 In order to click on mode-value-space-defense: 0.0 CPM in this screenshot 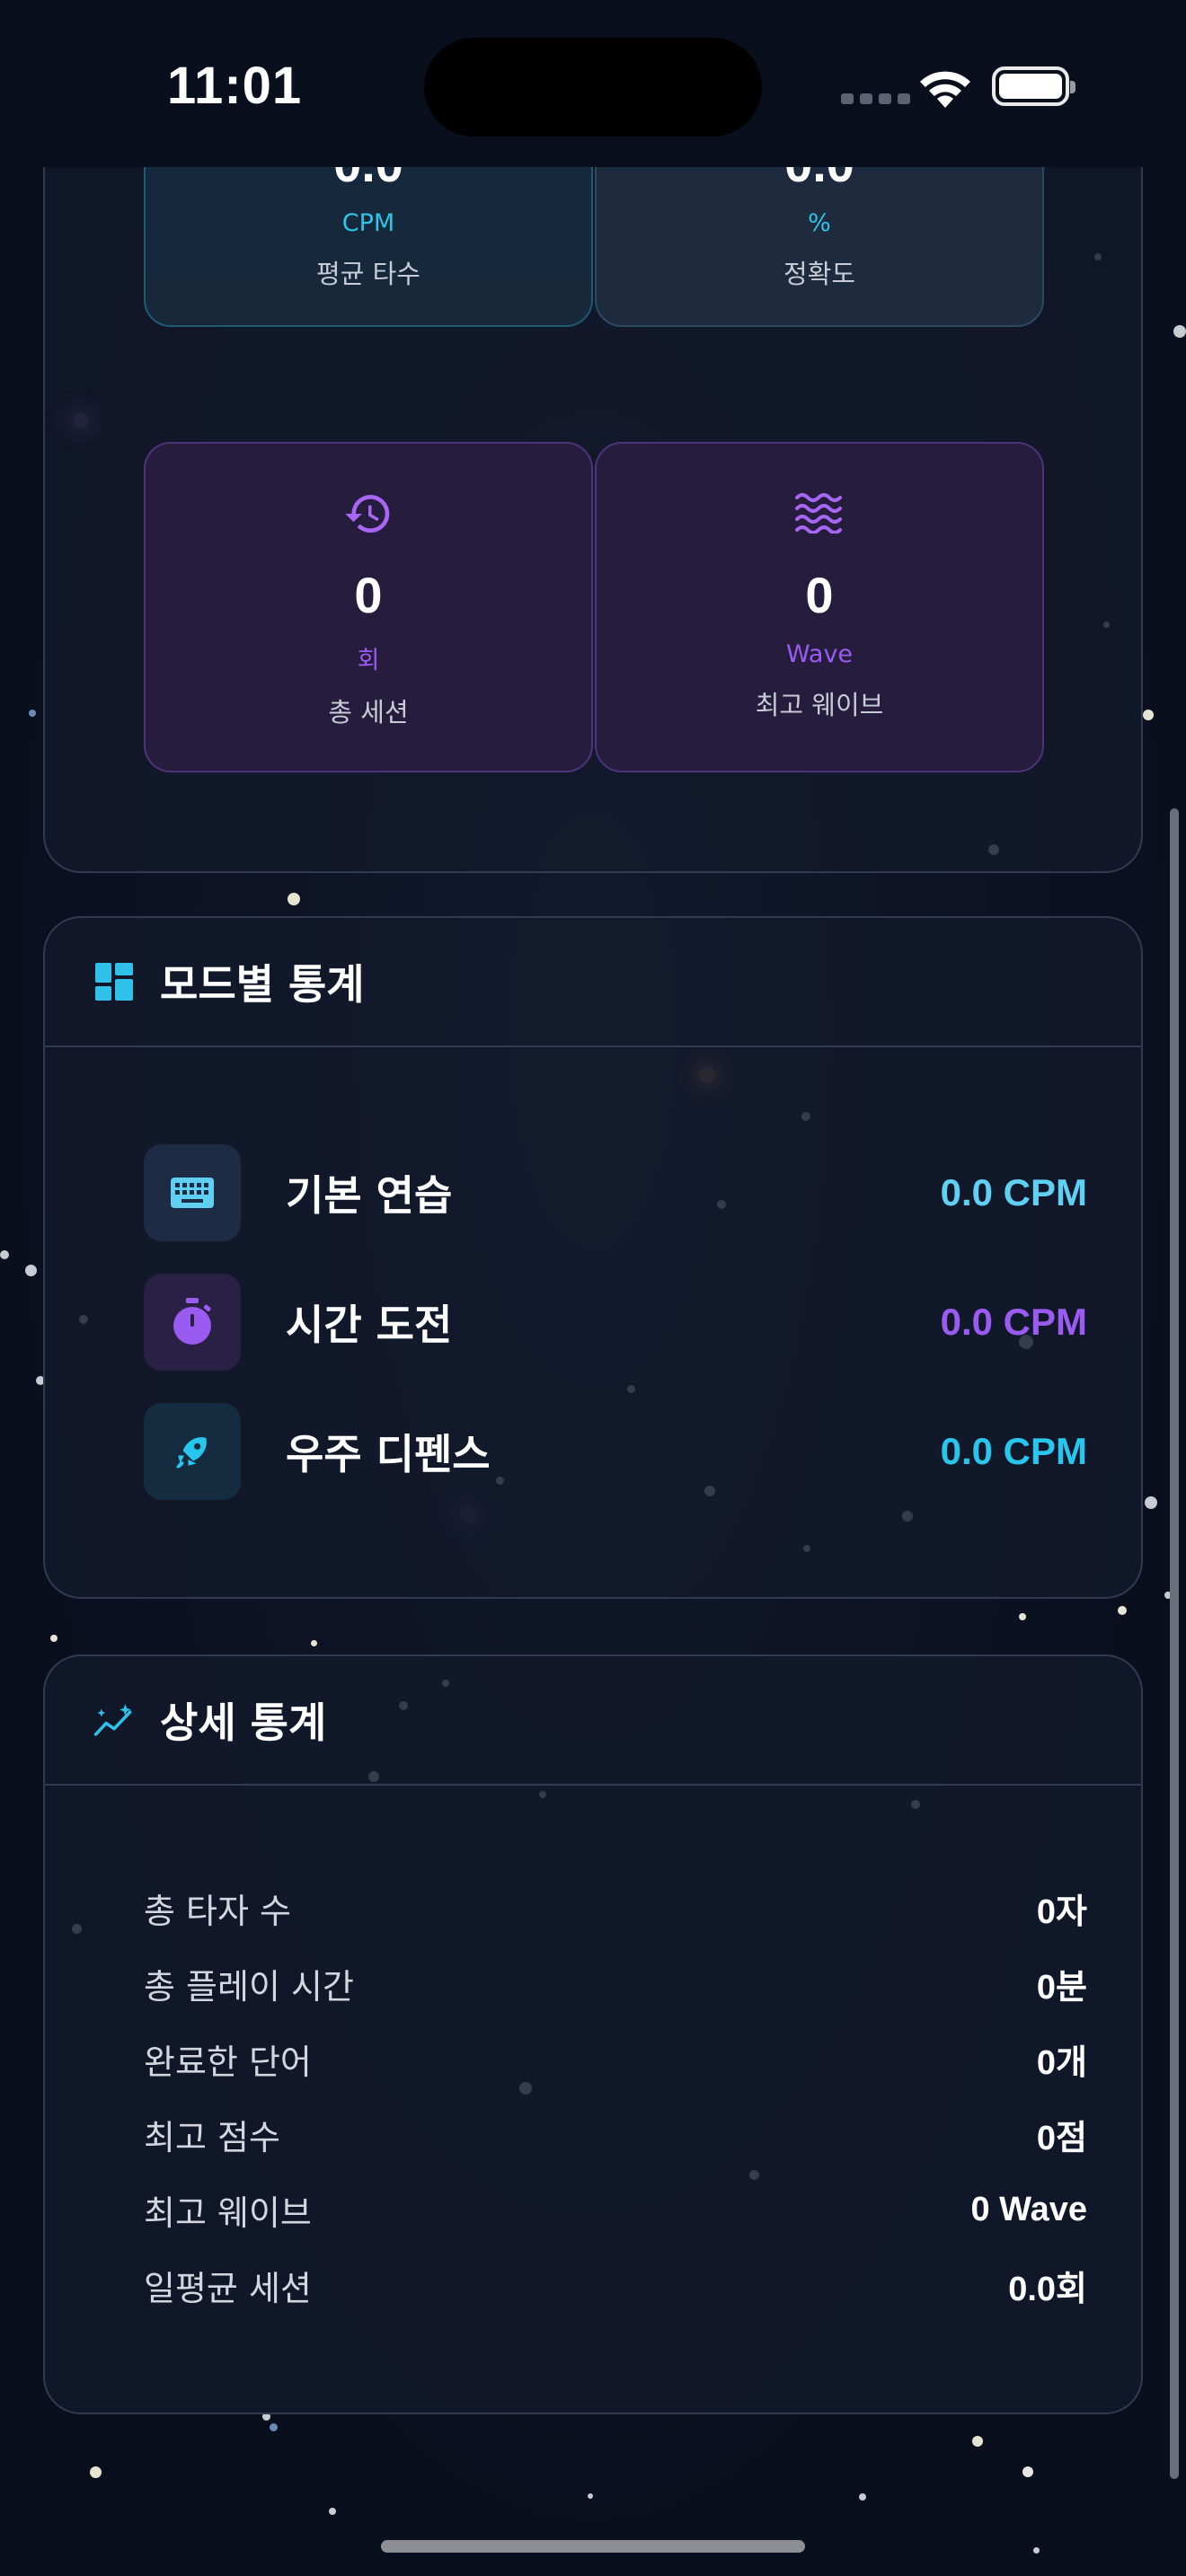, I will do `click(1013, 1451)`.